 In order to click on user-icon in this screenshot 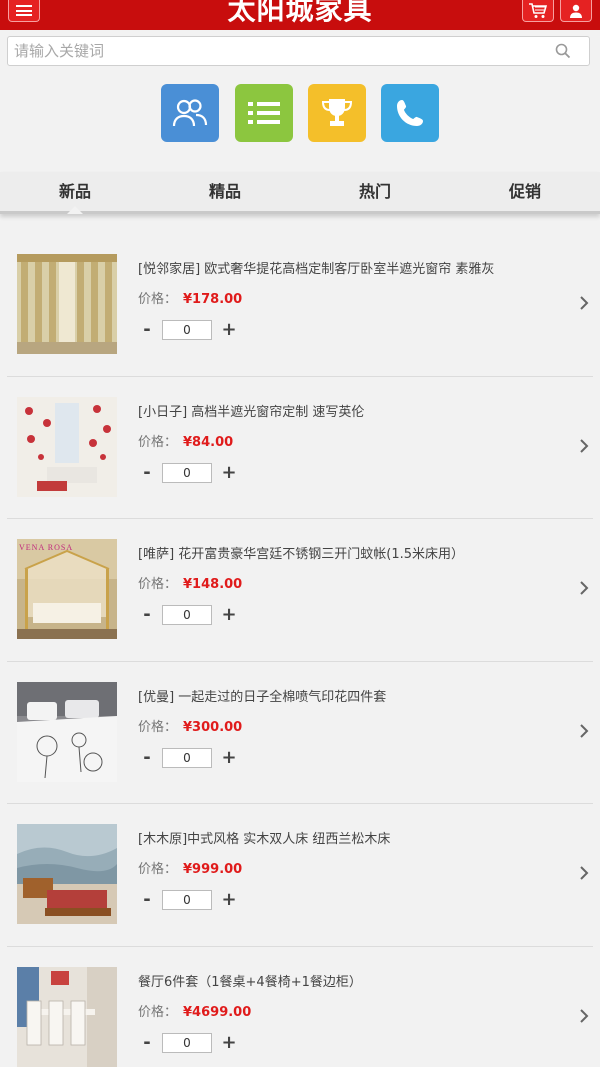, I will do `click(576, 11)`.